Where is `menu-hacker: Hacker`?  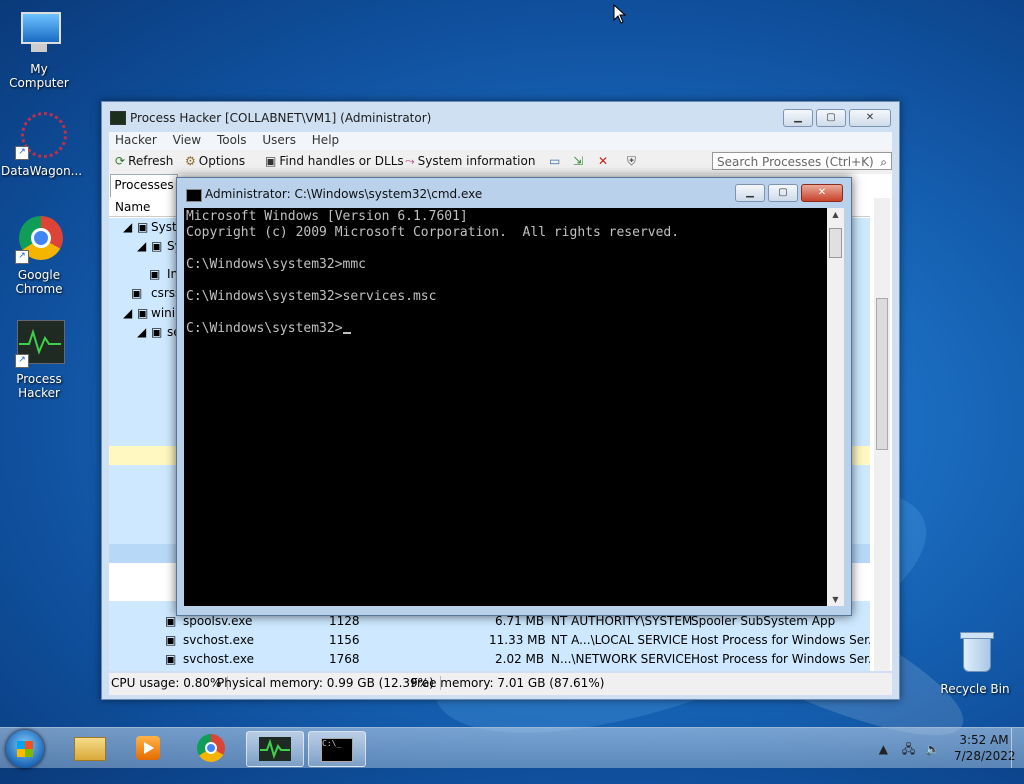 menu-hacker: Hacker is located at coordinates (136, 140).